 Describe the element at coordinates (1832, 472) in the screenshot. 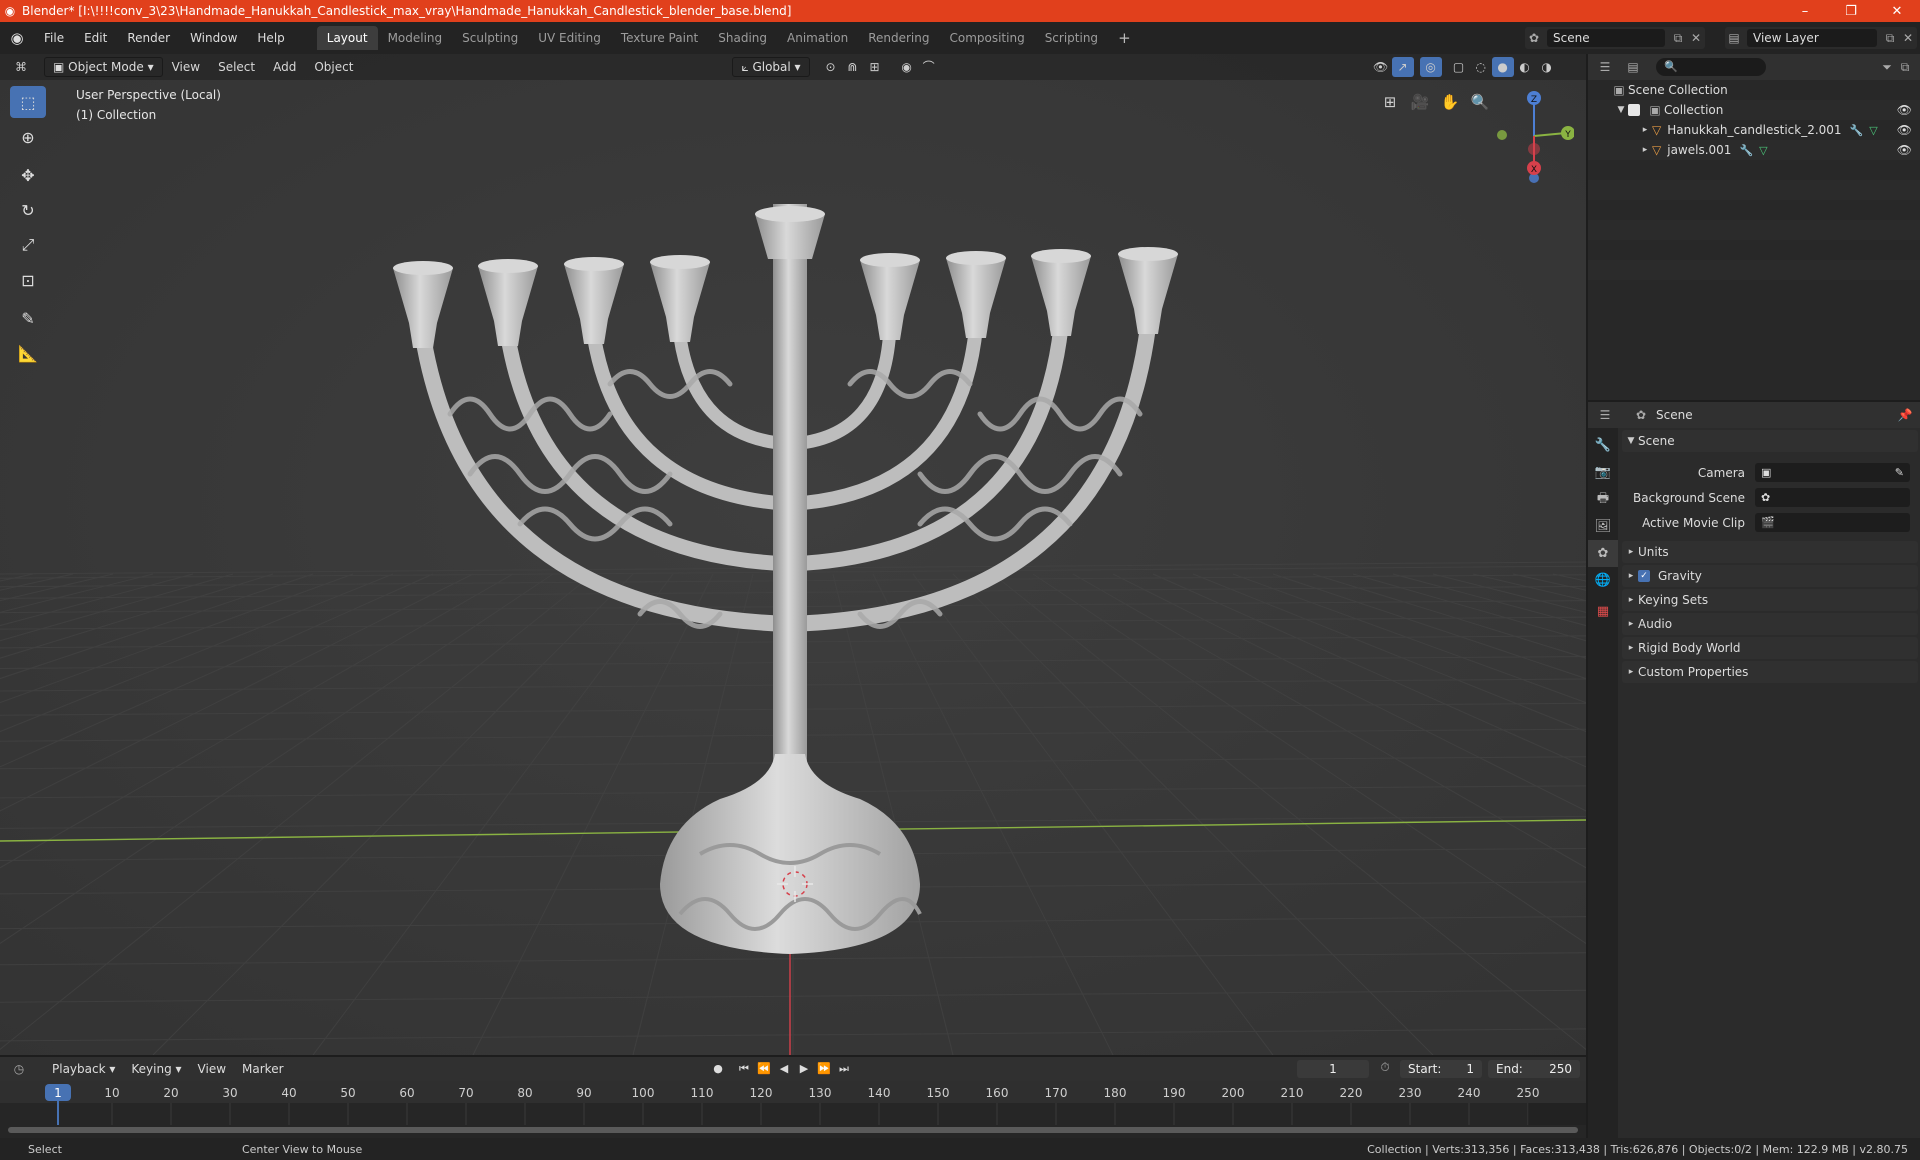

I see `camera-field: ▣ ✎` at that location.